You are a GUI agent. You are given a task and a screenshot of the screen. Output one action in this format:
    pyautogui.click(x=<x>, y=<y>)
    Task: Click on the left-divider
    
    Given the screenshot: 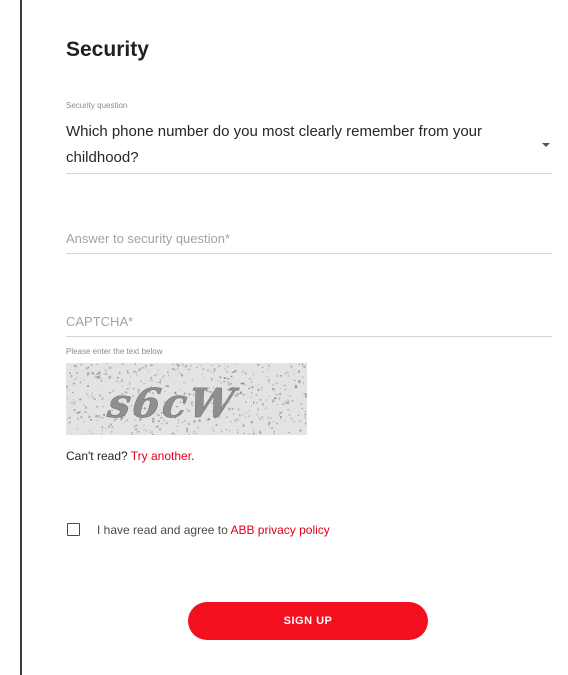 What is the action you would take?
    pyautogui.click(x=21, y=337)
    